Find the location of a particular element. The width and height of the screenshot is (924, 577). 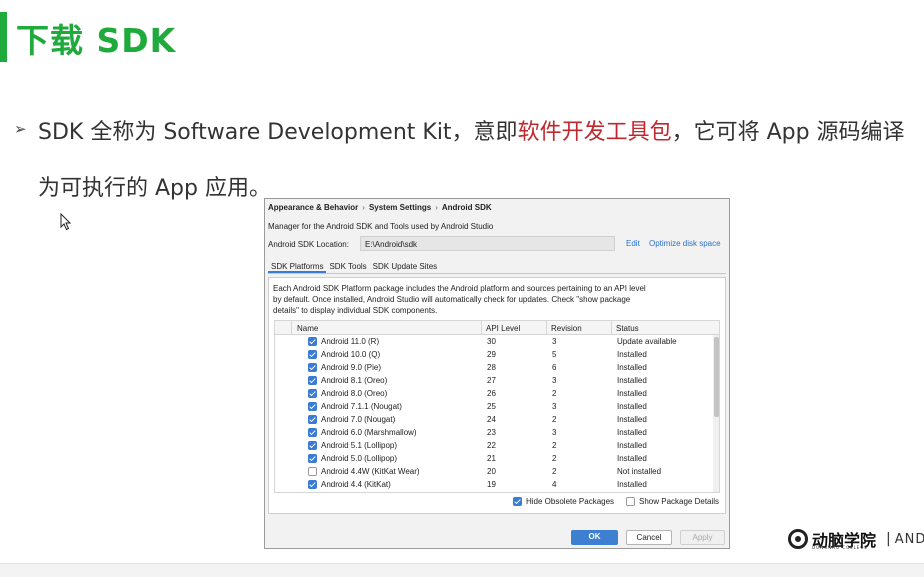

row-api-level: 25 is located at coordinates (491, 406).